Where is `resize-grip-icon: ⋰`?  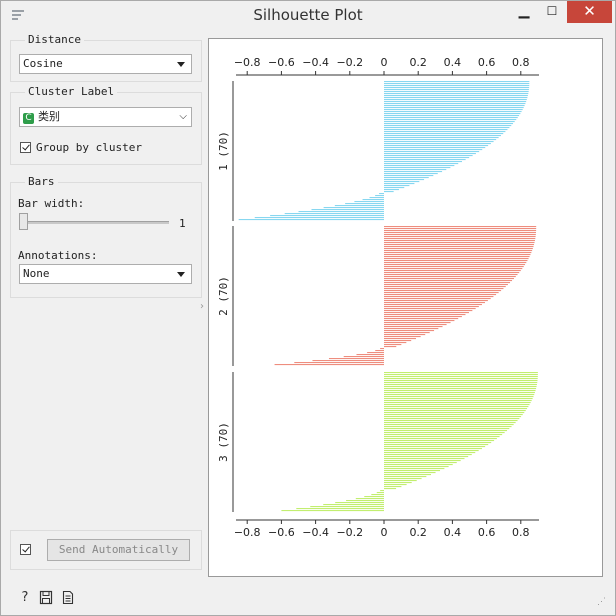 resize-grip-icon: ⋰ is located at coordinates (601, 602).